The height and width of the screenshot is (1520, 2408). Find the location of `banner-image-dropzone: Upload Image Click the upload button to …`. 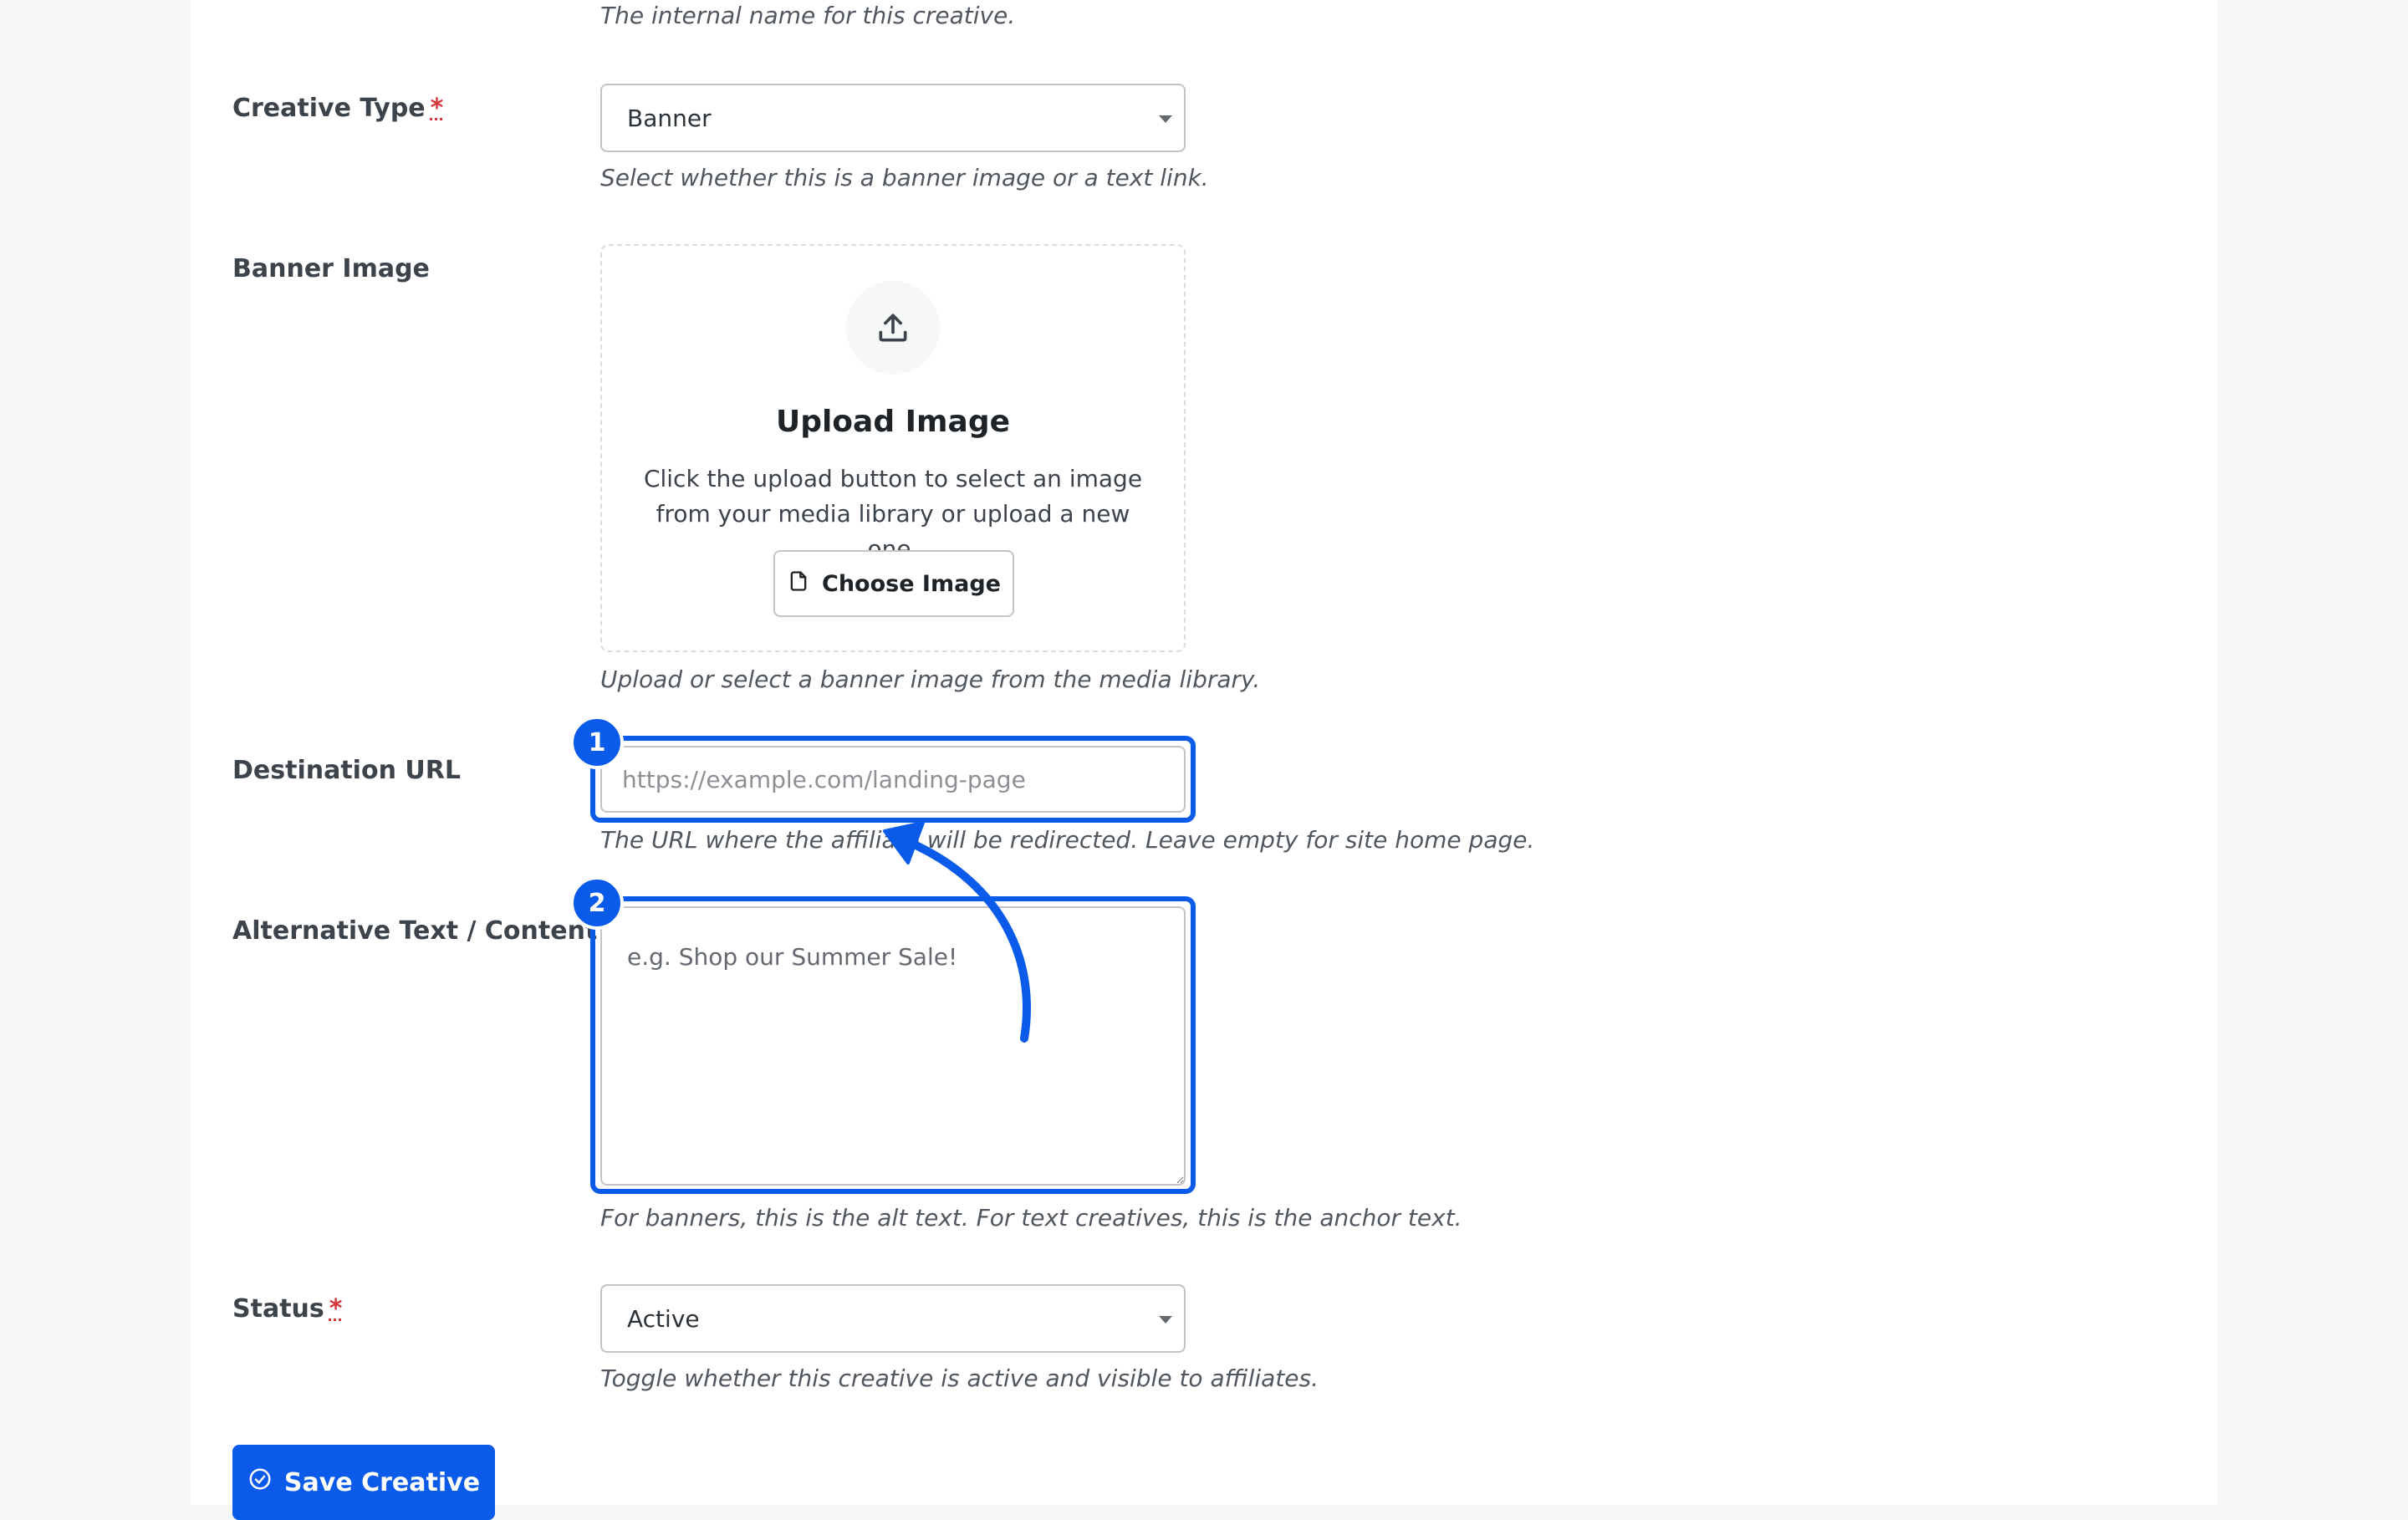

banner-image-dropzone: Upload Image Click the upload button to … is located at coordinates (893, 448).